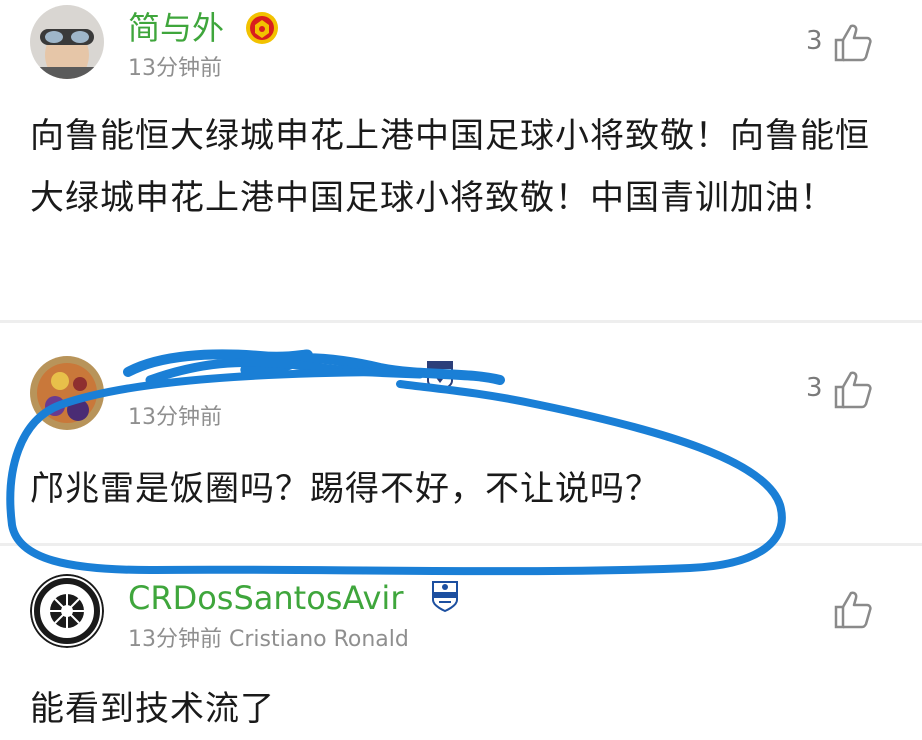  I want to click on comment-time: 13分钟前 Cristiano Ronald, so click(268, 639).